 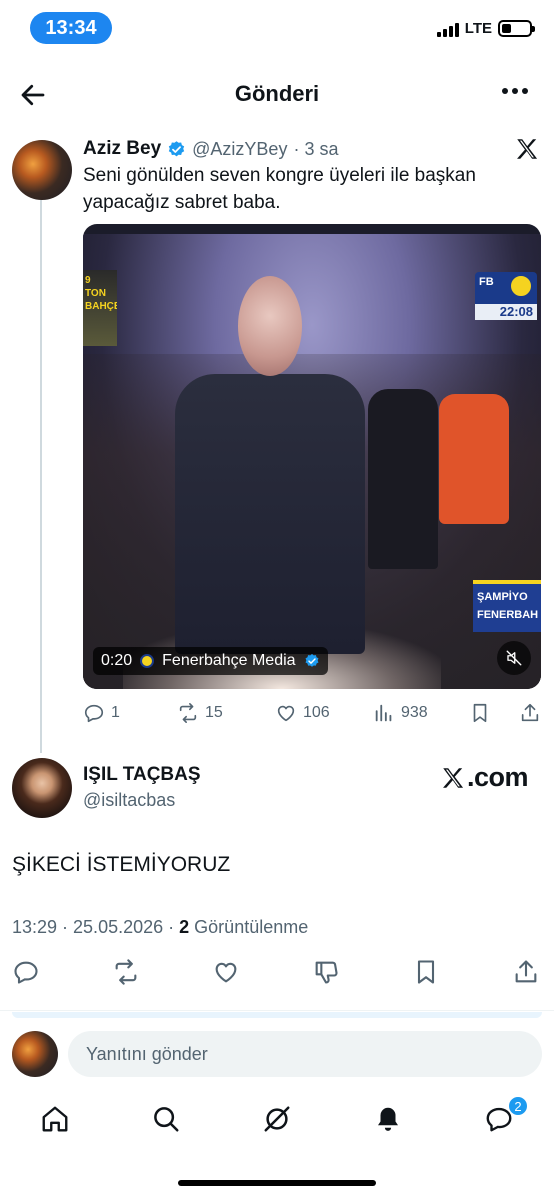 I want to click on bell-icon, so click(x=388, y=1119).